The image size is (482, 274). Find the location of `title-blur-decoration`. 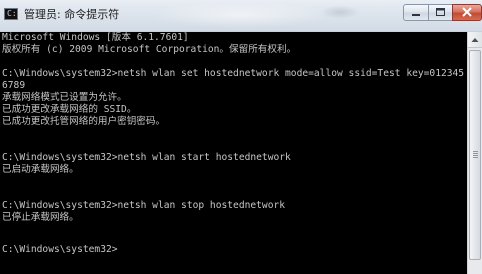

title-blur-decoration is located at coordinates (240, 15).